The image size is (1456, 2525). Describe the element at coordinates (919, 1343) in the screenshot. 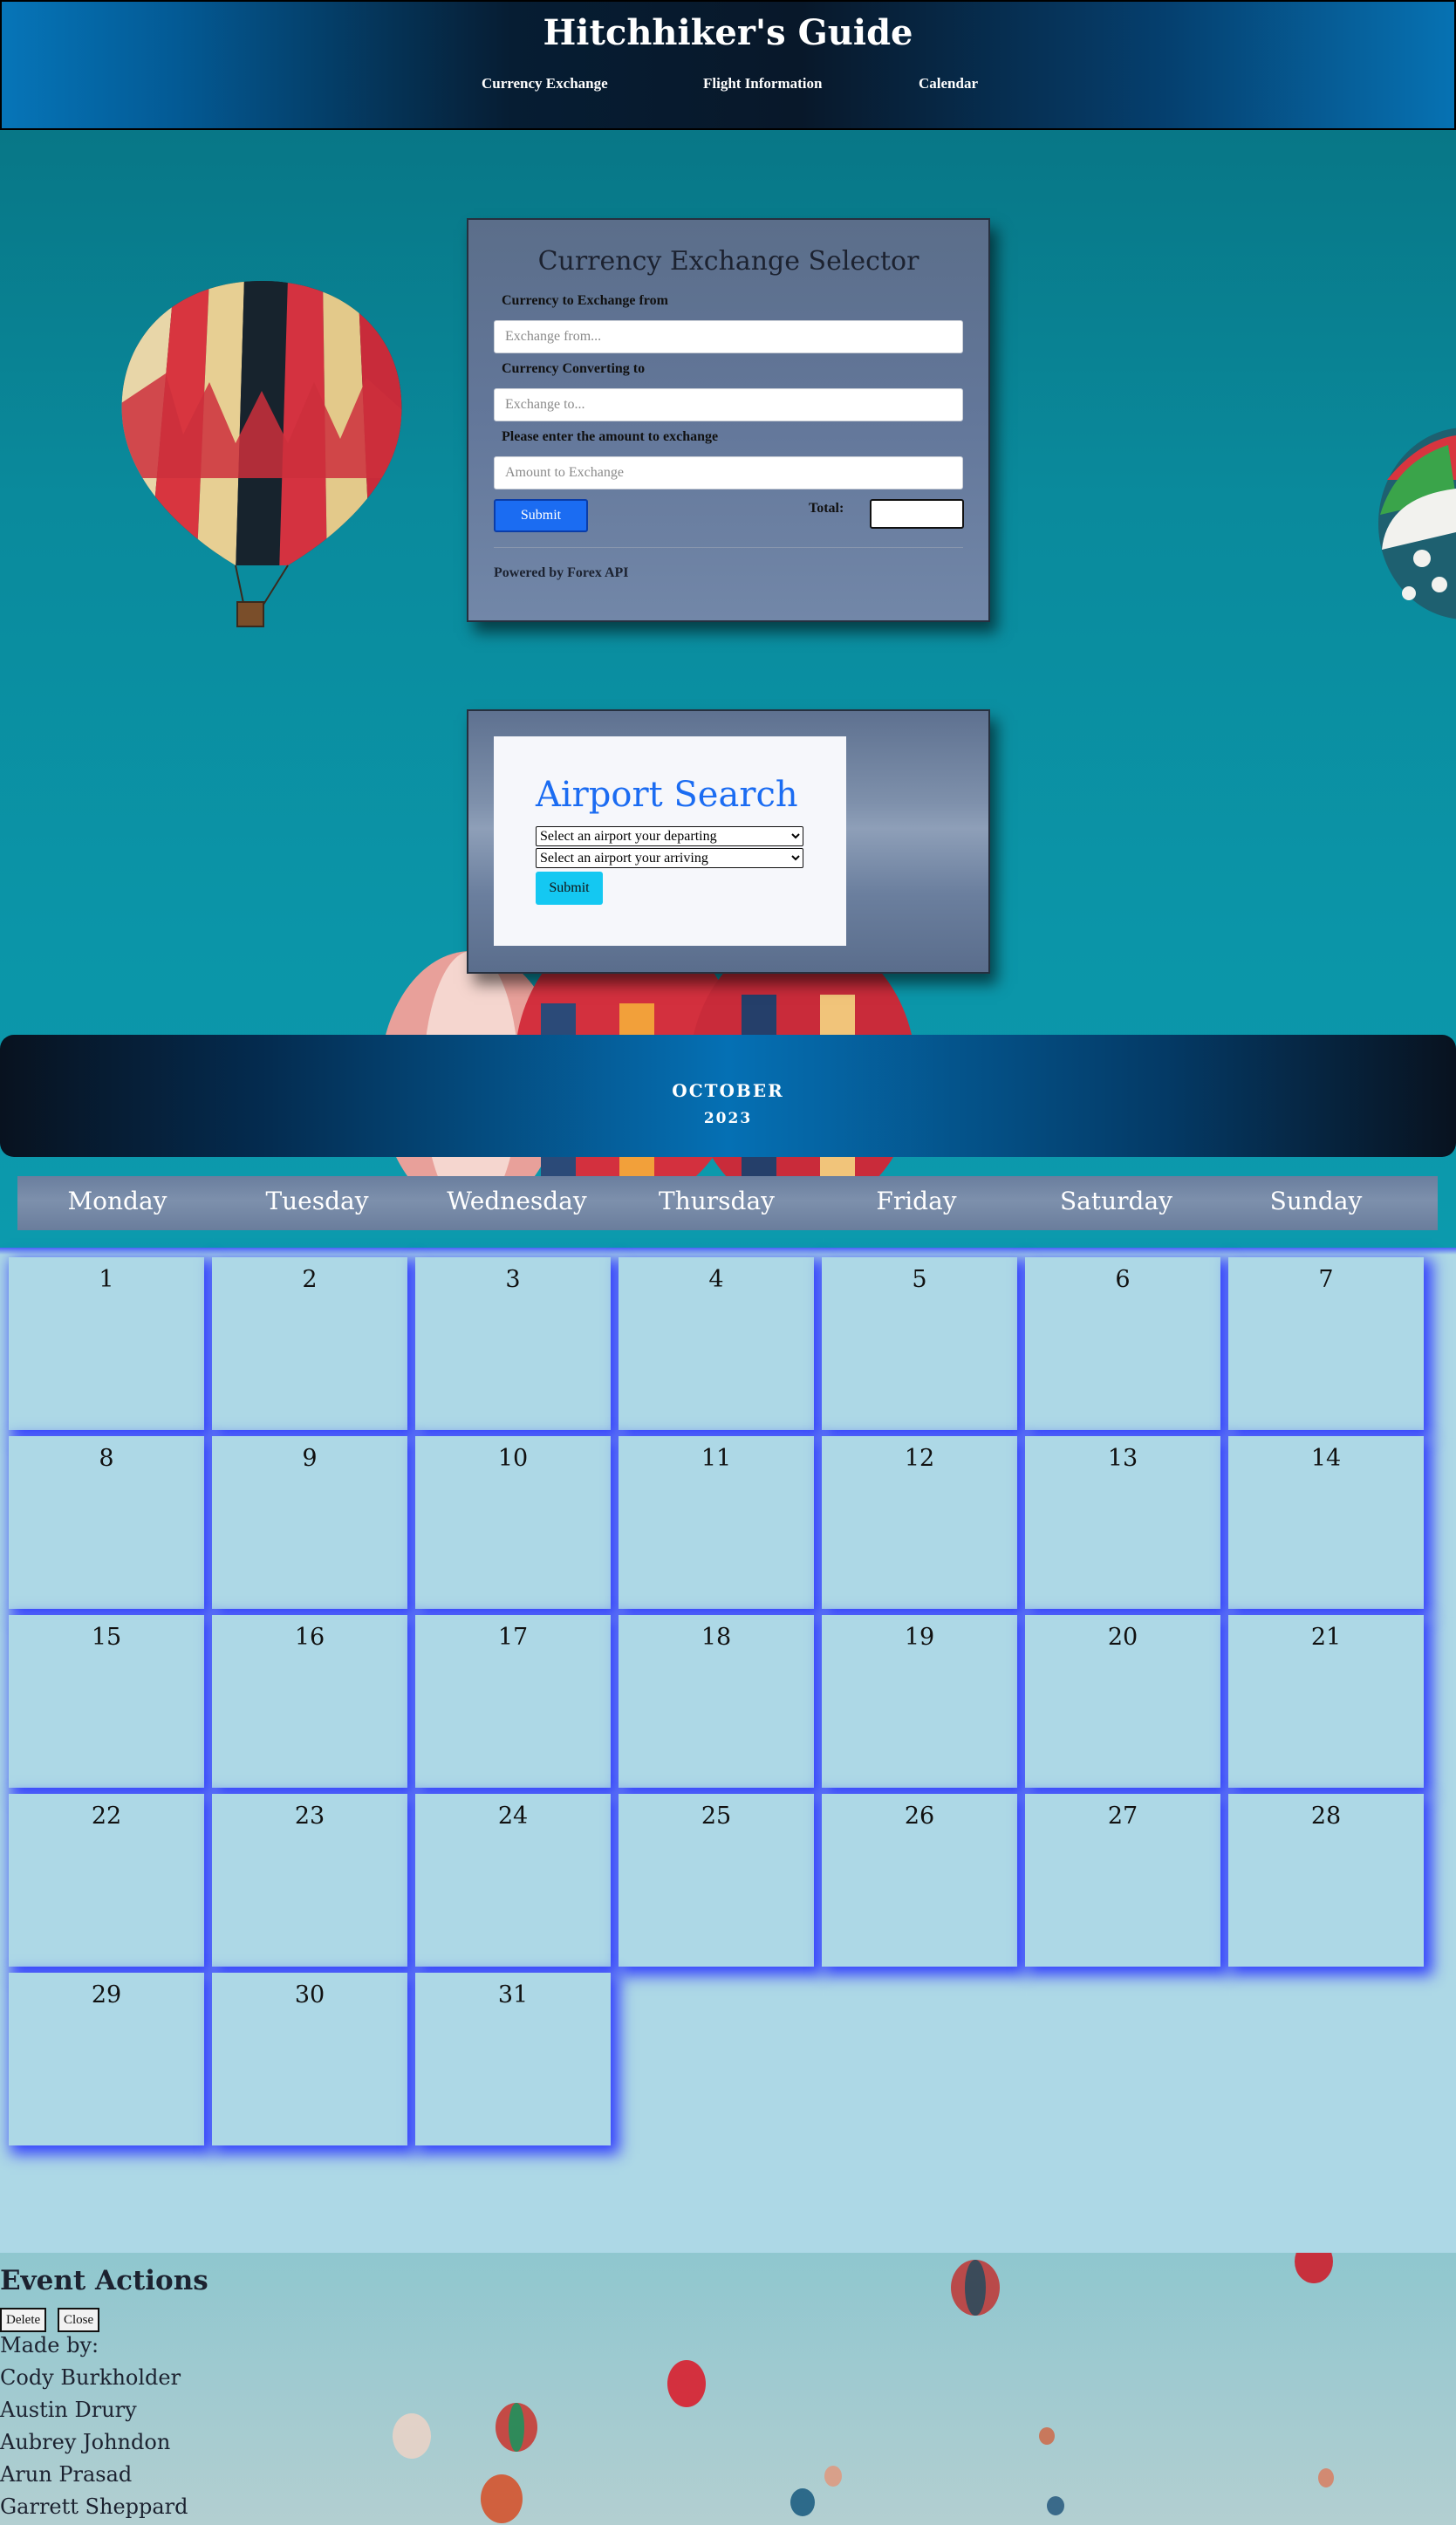

I see `calendar-day-cell: 5` at that location.